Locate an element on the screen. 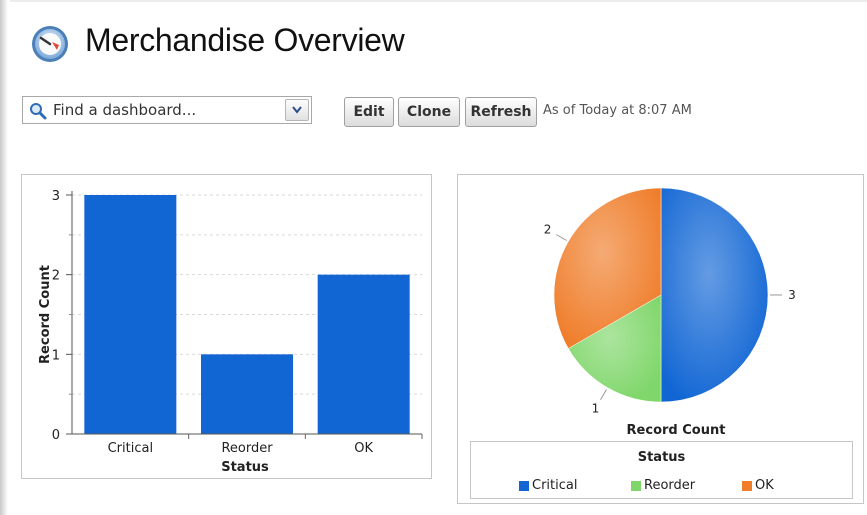 The height and width of the screenshot is (515, 867). pie-slice-shine is located at coordinates (714, 295).